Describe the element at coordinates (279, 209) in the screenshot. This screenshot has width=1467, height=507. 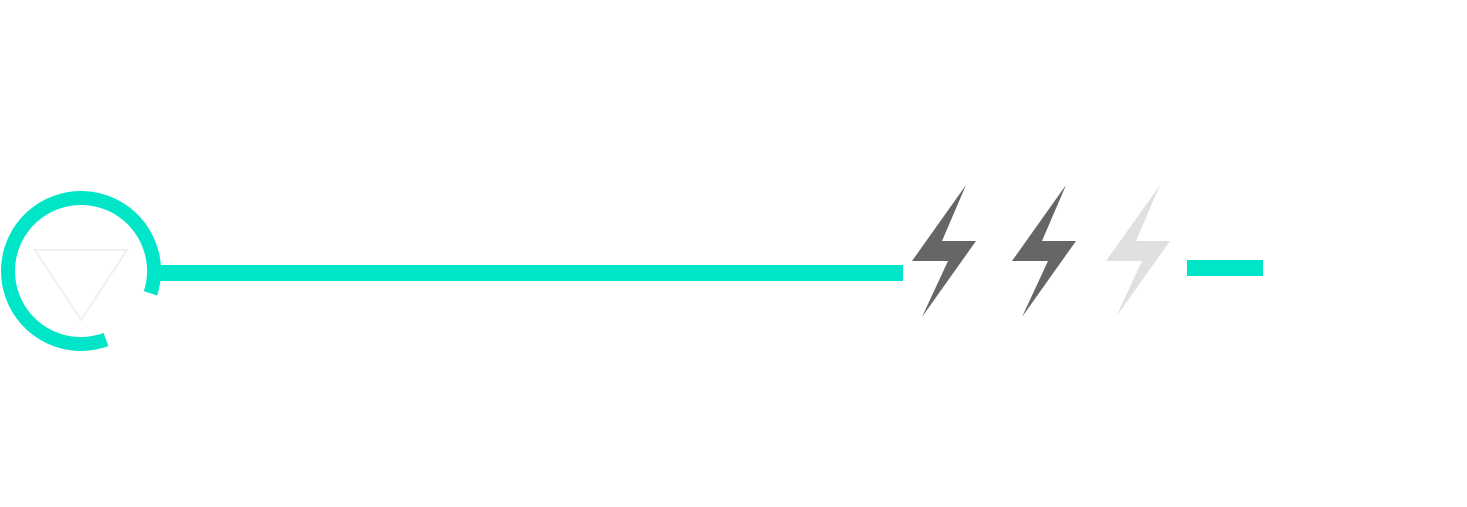
I see `item-title: Filter` at that location.